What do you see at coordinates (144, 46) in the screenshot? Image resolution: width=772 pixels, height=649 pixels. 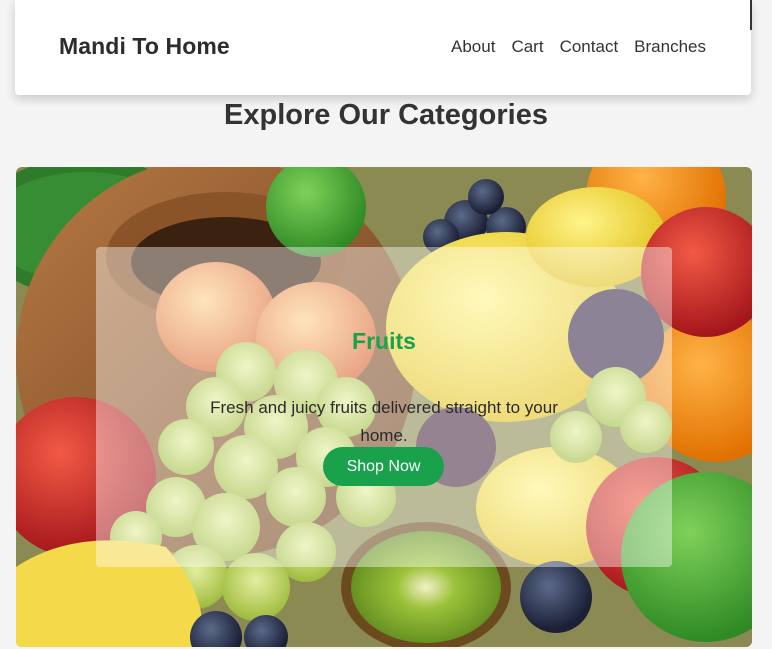 I see `brand-logo-text: Mandi To Home` at bounding box center [144, 46].